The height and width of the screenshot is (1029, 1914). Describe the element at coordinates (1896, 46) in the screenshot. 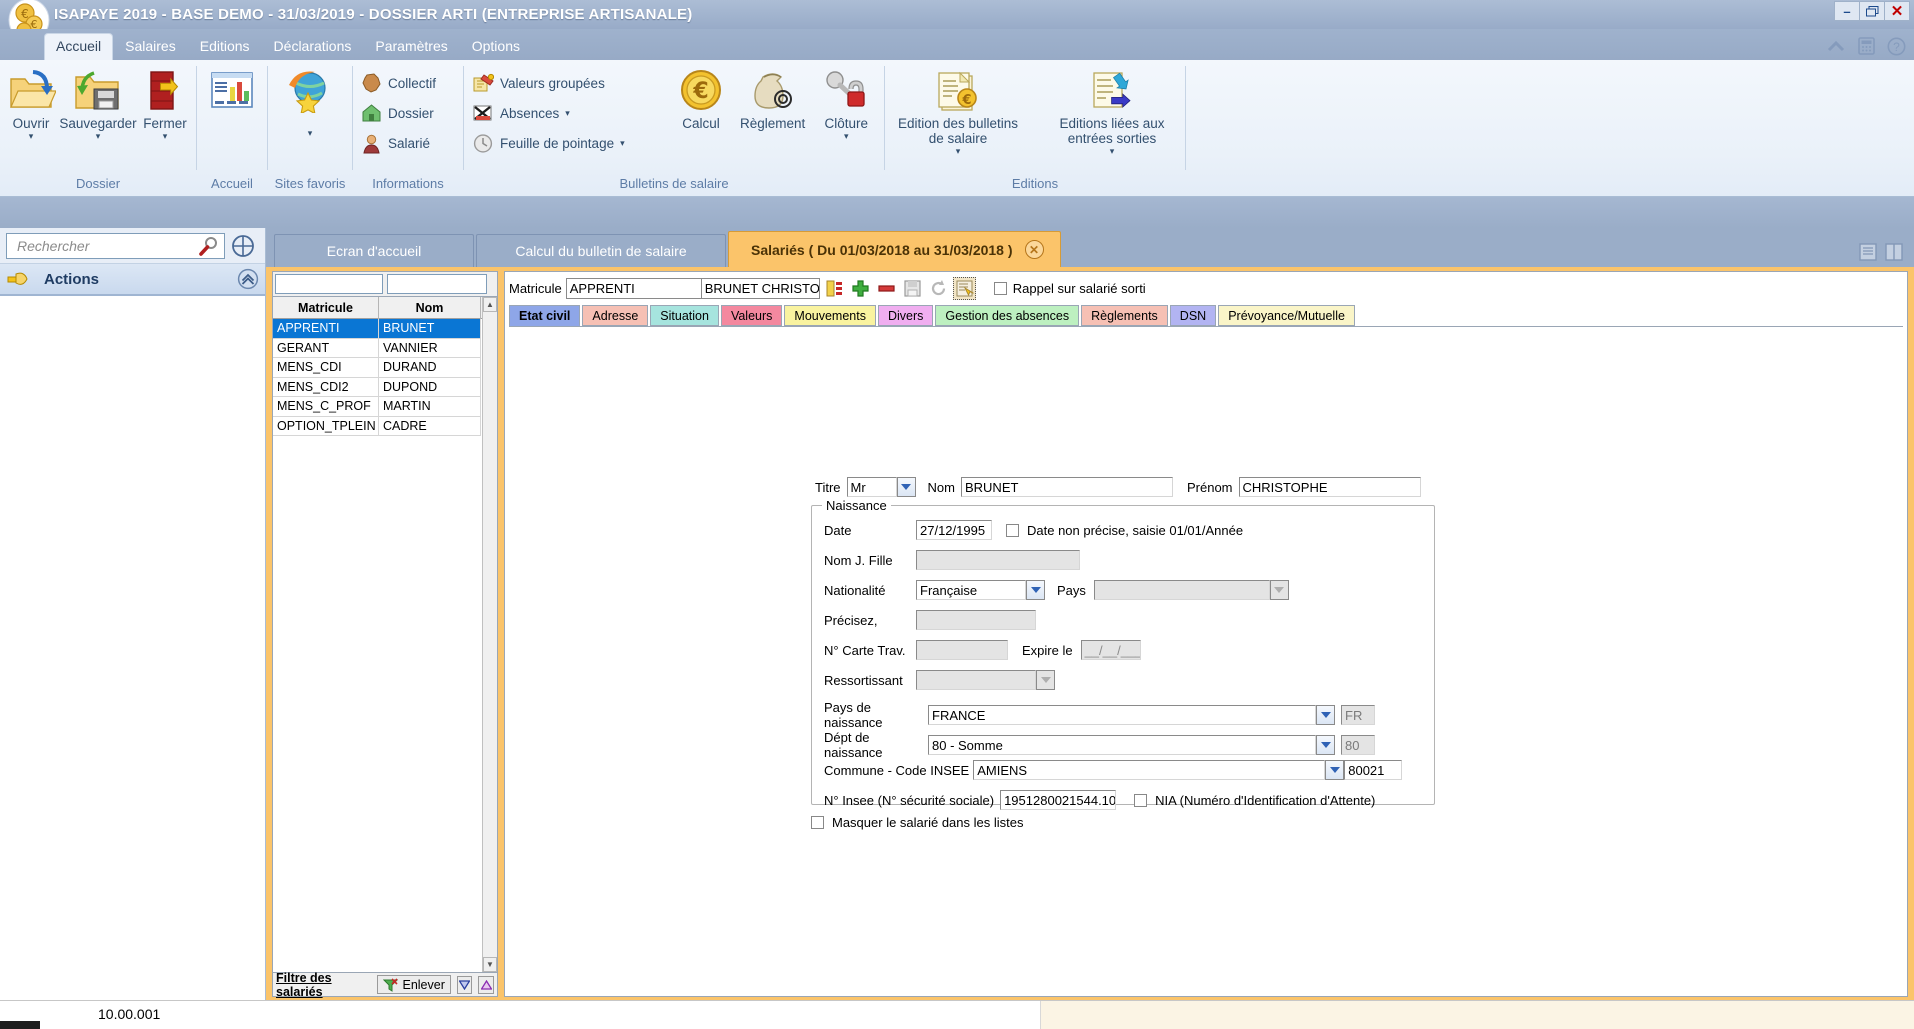

I see `help-icon: ?` at that location.